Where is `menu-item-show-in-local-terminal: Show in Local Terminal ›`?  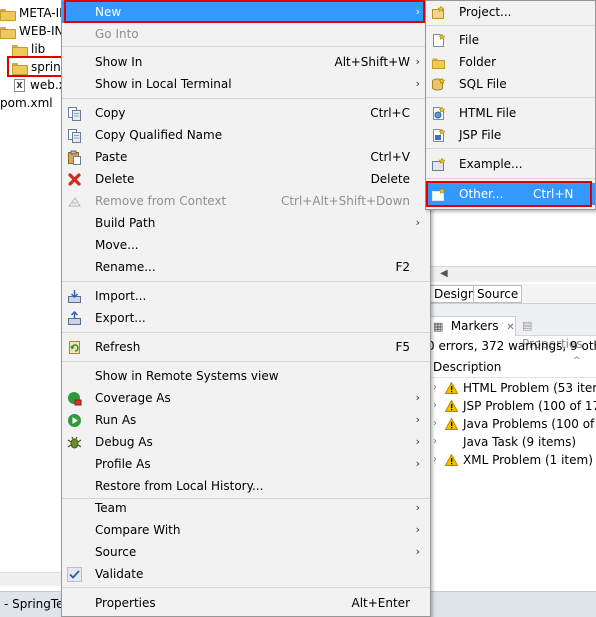
menu-item-show-in-local-terminal: Show in Local Terminal › is located at coordinates (246, 84).